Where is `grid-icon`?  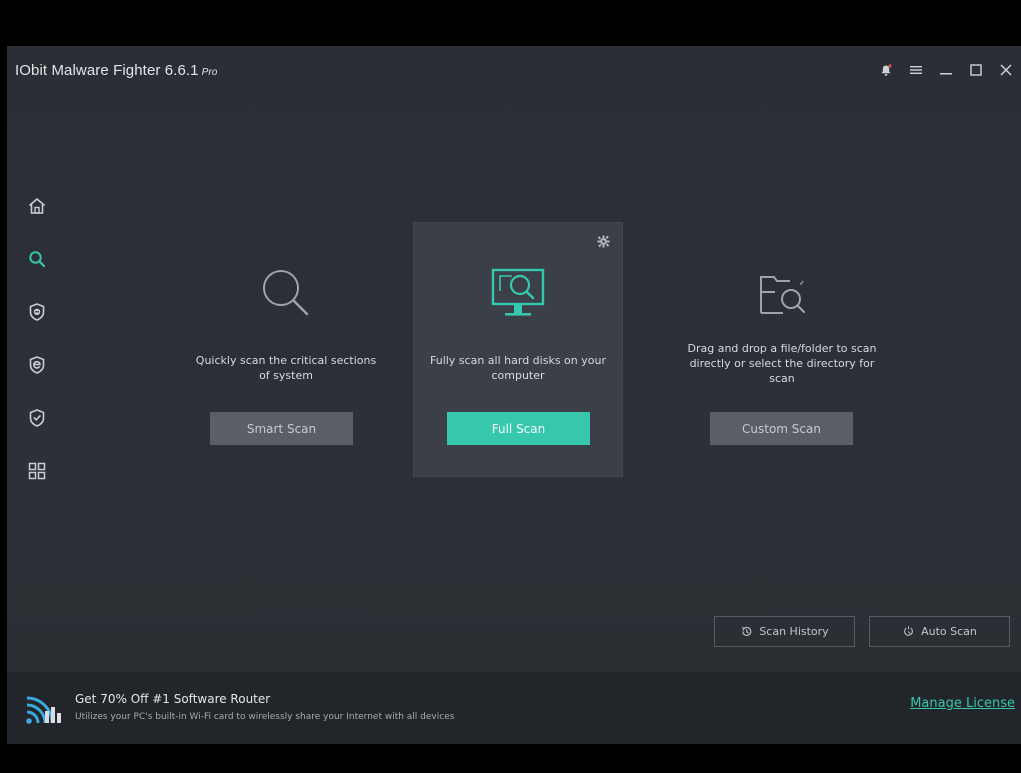
grid-icon is located at coordinates (37, 471).